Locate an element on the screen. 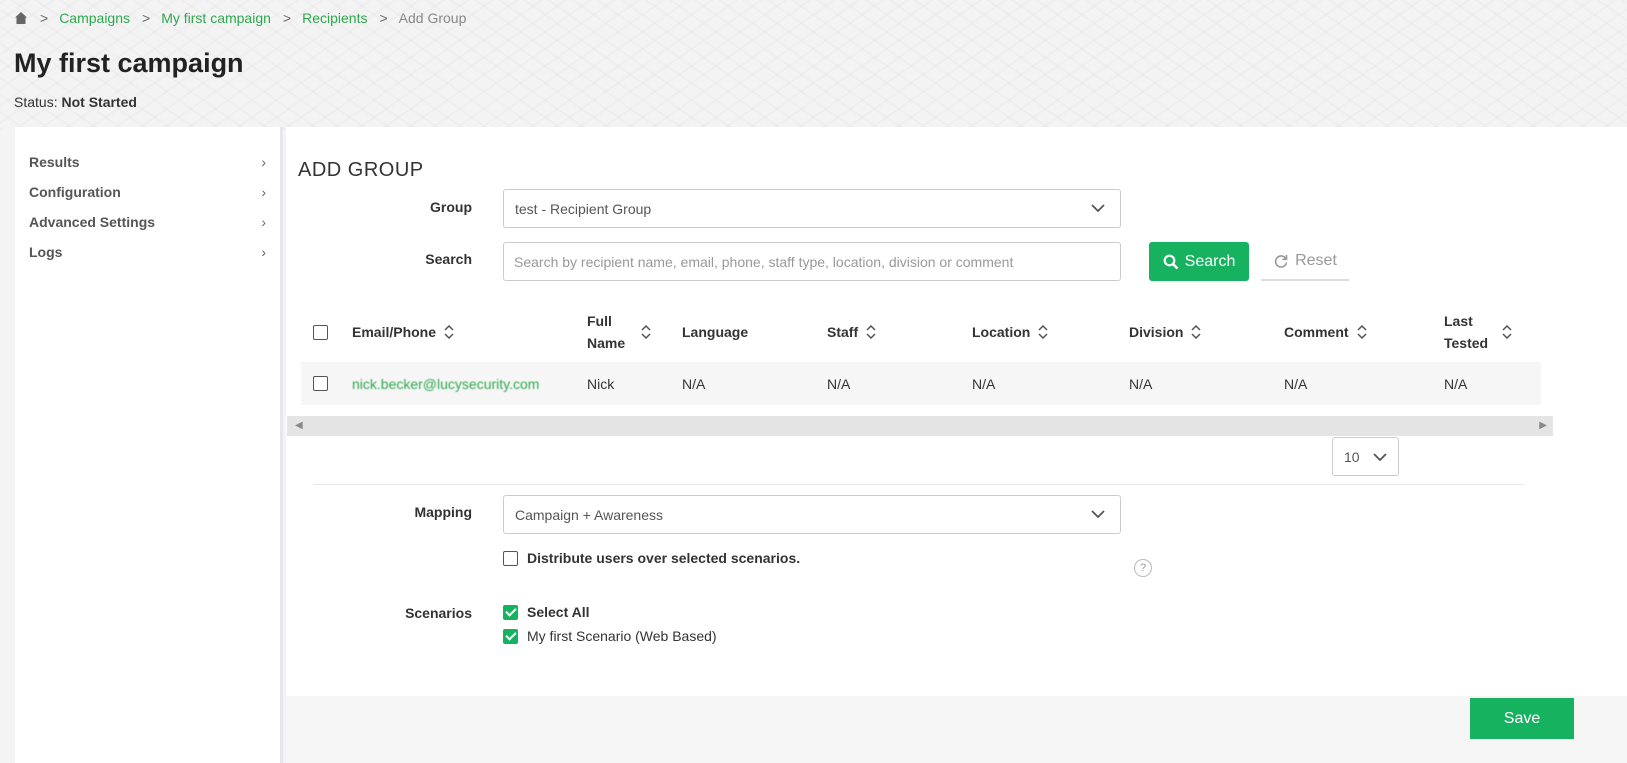 The image size is (1627, 763). status-label: Status: is located at coordinates (36, 102).